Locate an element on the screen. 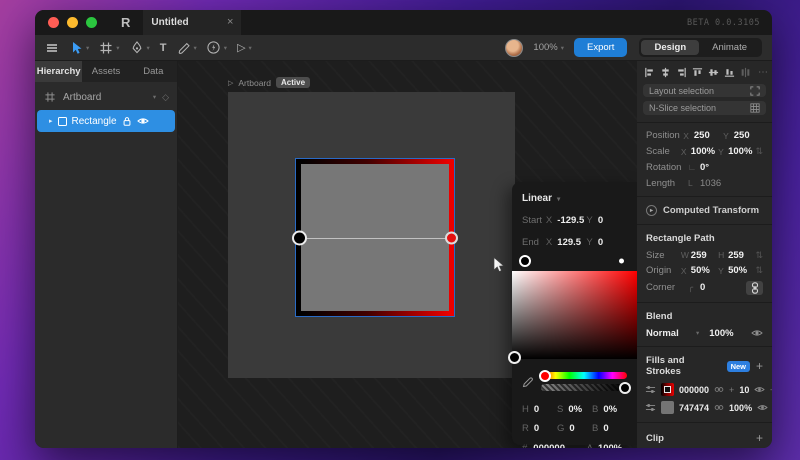 Image resolution: width=800 pixels, height=460 pixels. size-w-field: 259 is located at coordinates (704, 255).